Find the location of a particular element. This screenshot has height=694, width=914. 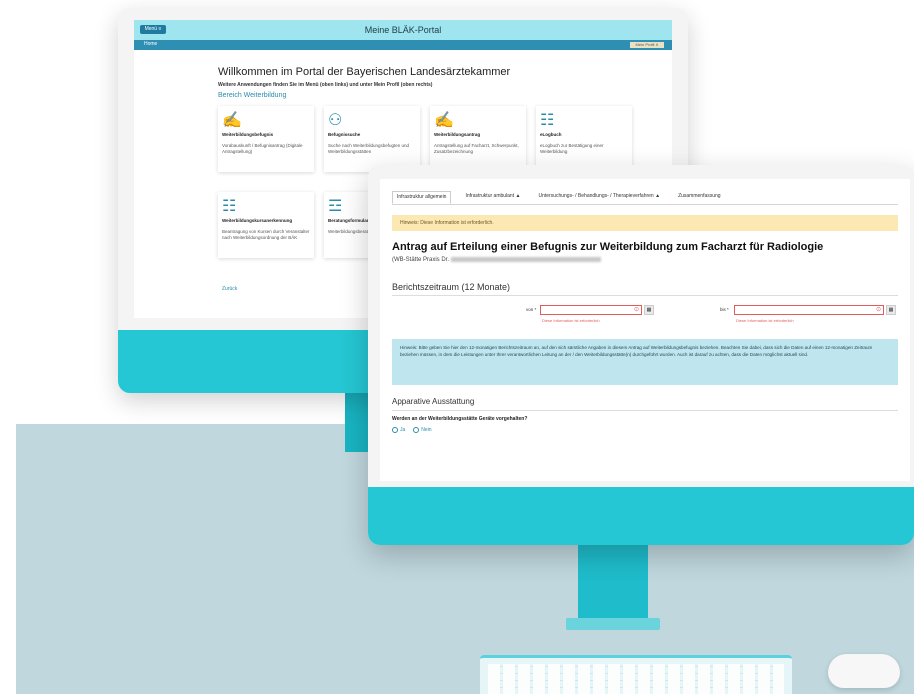

radio-no: Nein is located at coordinates (422, 430).